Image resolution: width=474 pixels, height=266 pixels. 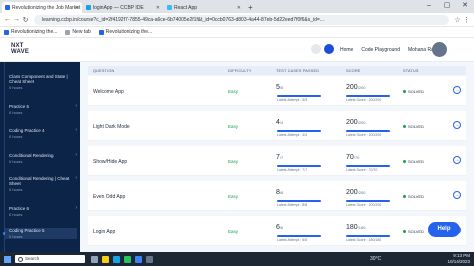 I want to click on test-cases-total: /4, so click(x=281, y=122).